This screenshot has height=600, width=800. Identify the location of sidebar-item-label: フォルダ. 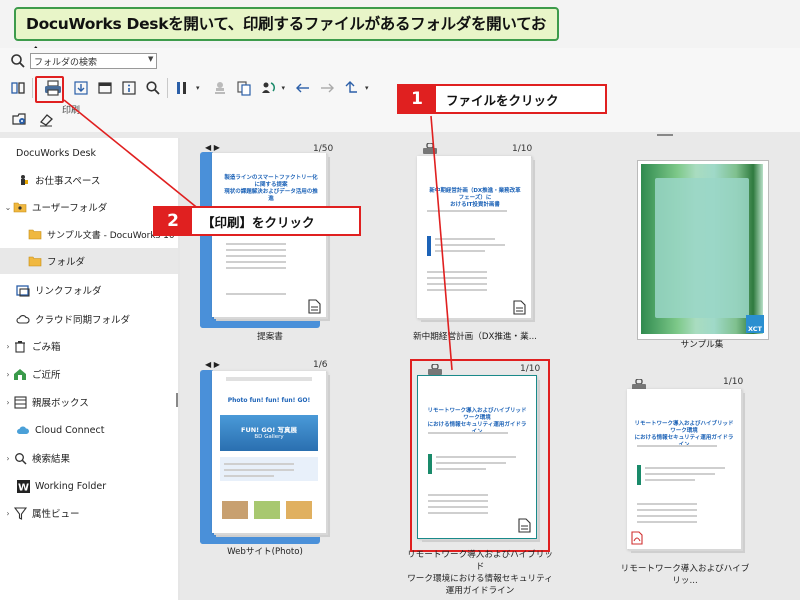
(66, 262).